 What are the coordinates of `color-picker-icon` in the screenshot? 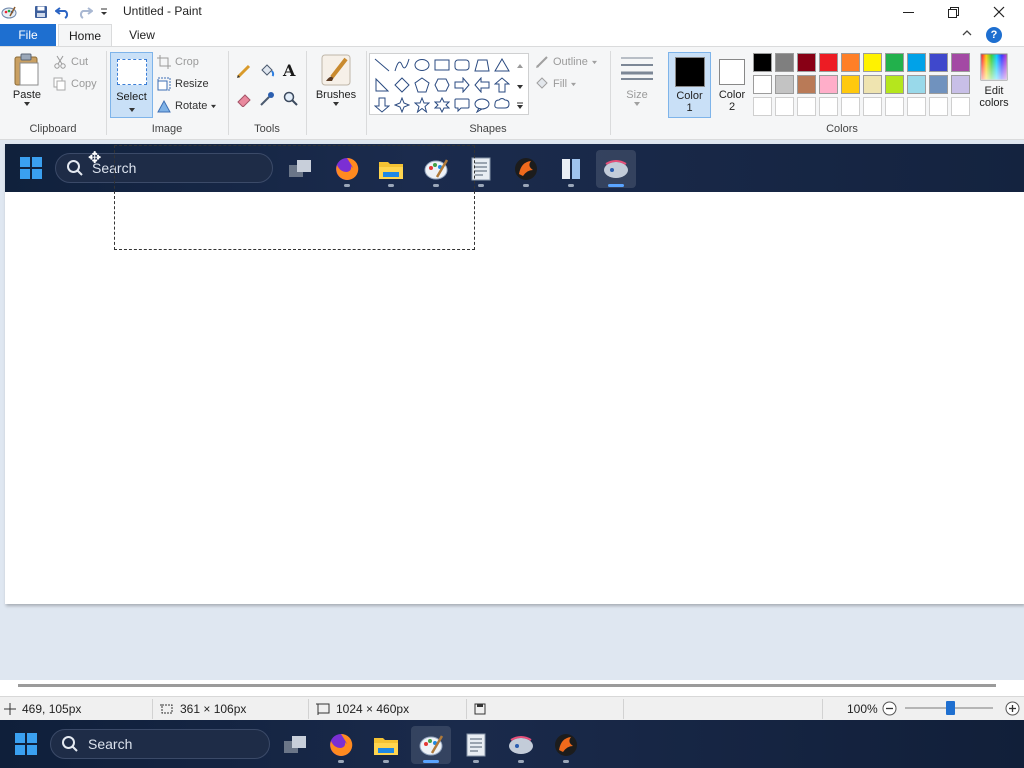 It's located at (267, 100).